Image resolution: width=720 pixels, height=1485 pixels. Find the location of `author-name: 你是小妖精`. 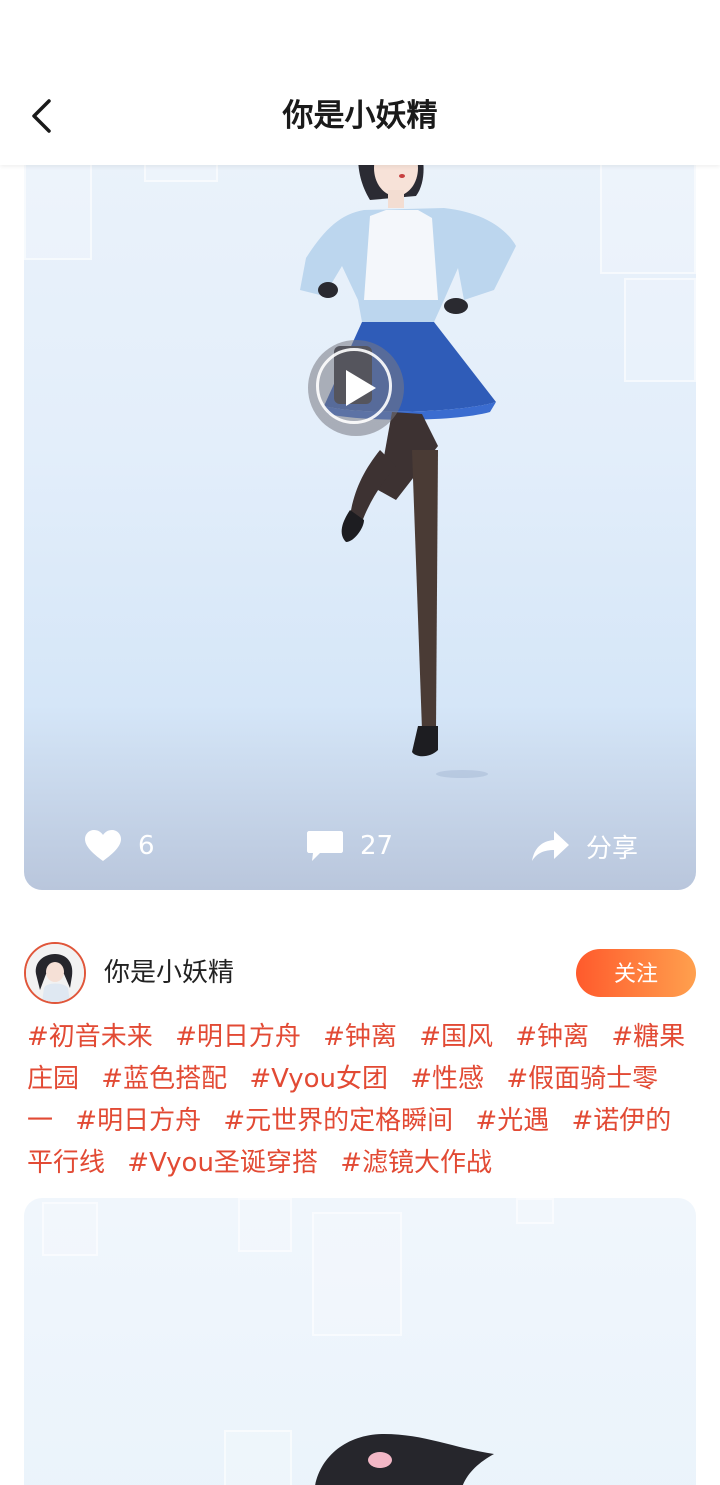

author-name: 你是小妖精 is located at coordinates (169, 972).